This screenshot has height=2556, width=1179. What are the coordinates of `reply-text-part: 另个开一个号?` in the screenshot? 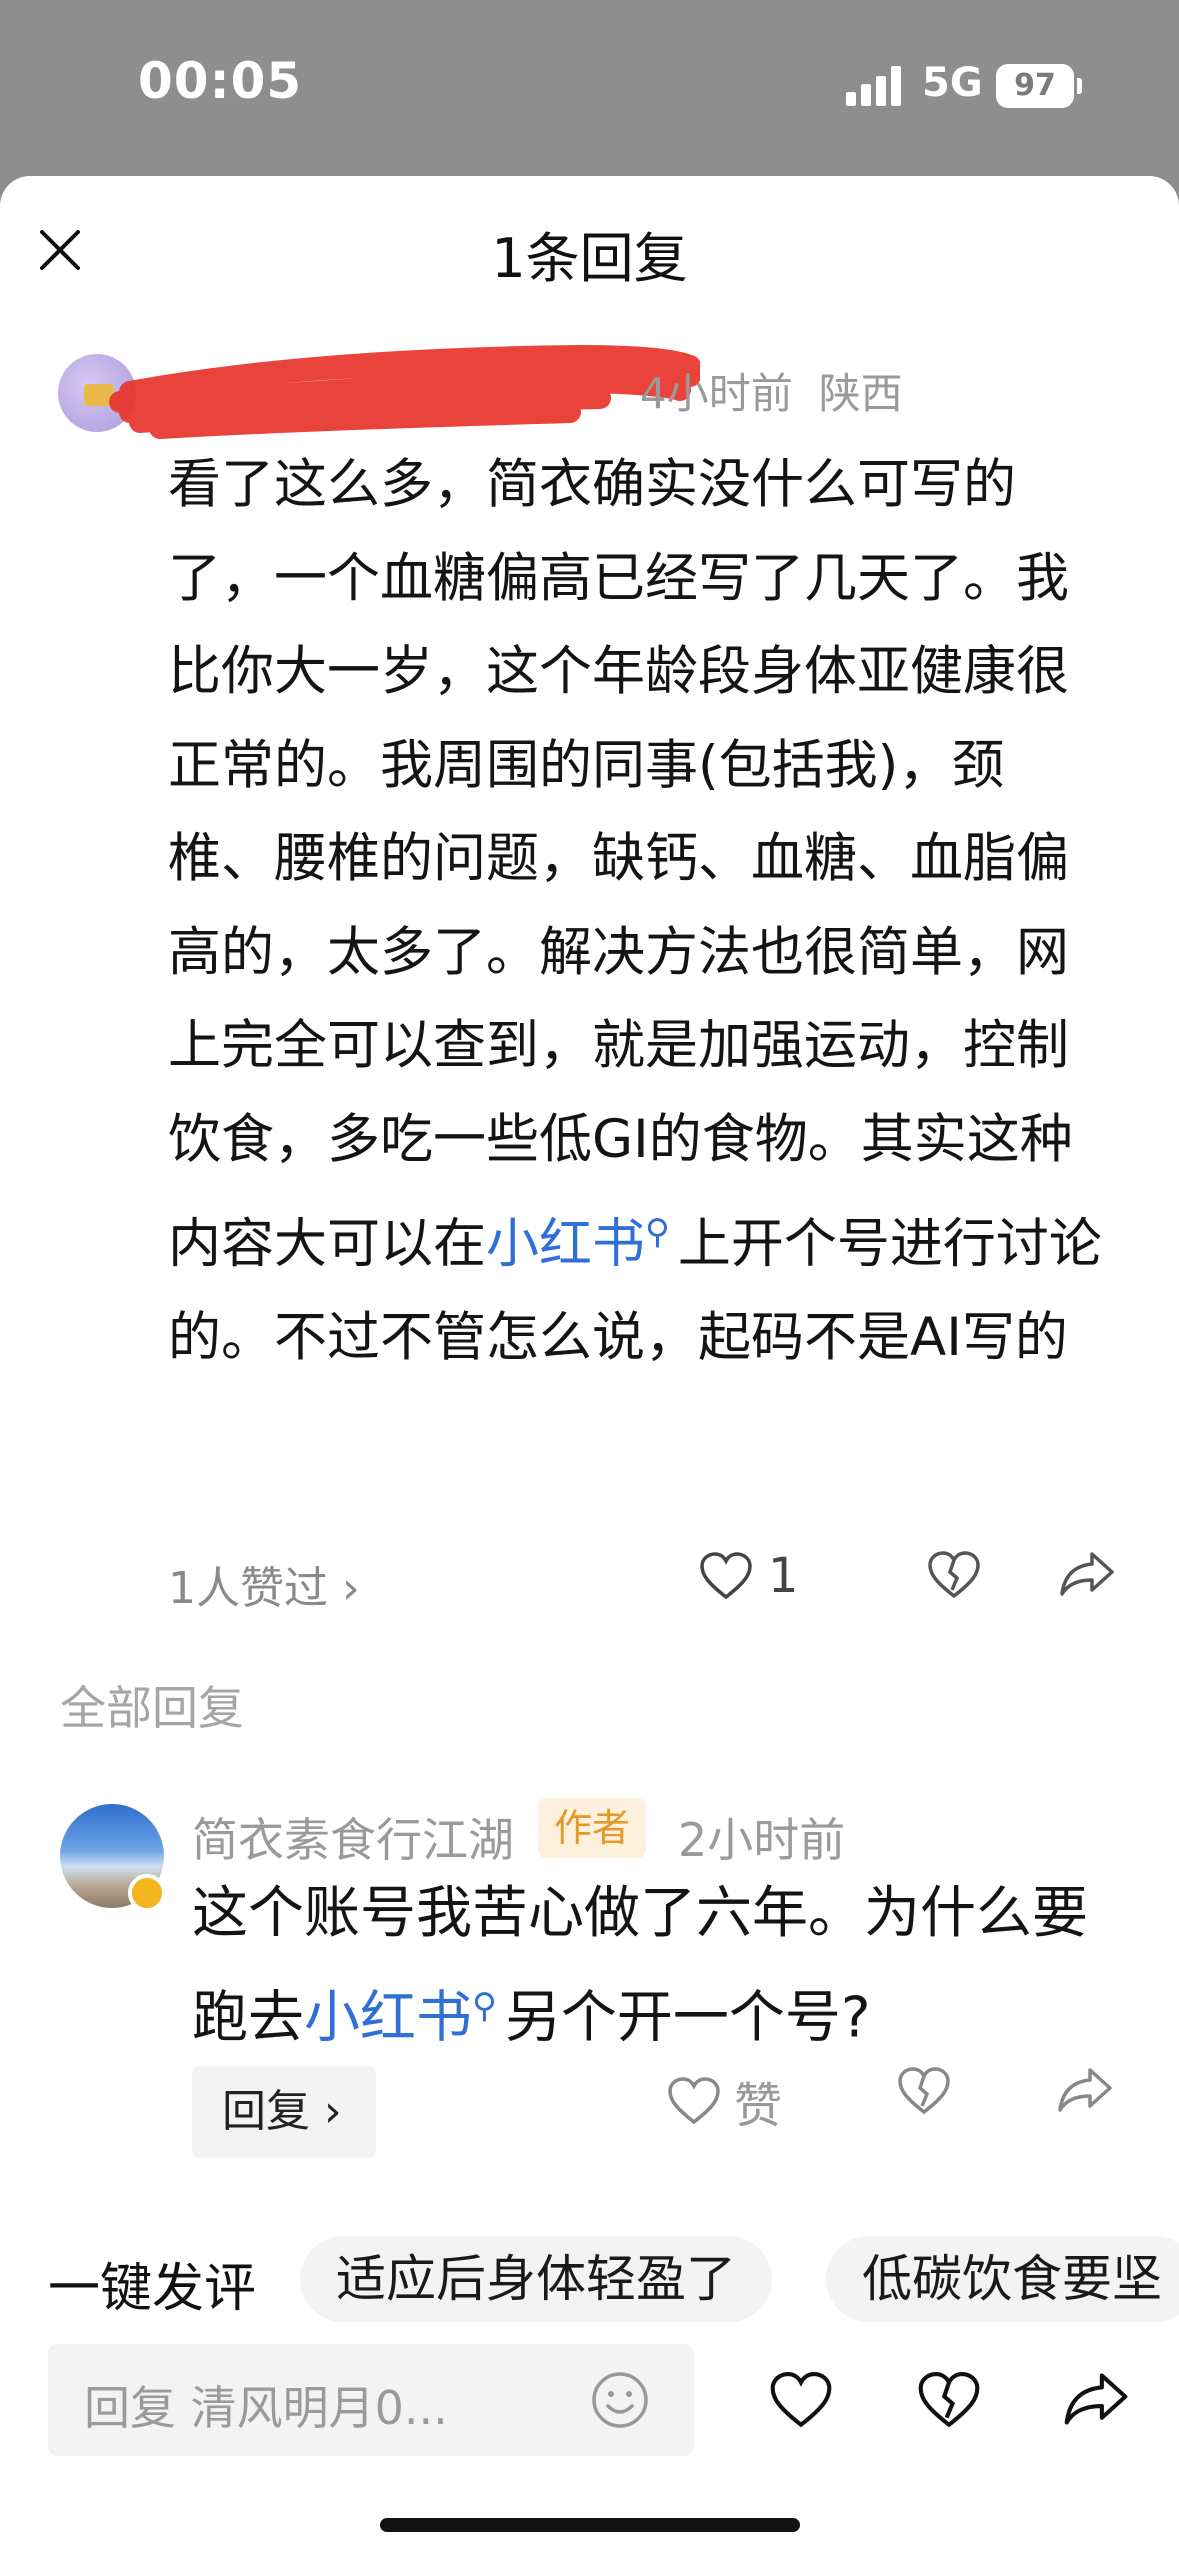 It's located at (687, 2018).